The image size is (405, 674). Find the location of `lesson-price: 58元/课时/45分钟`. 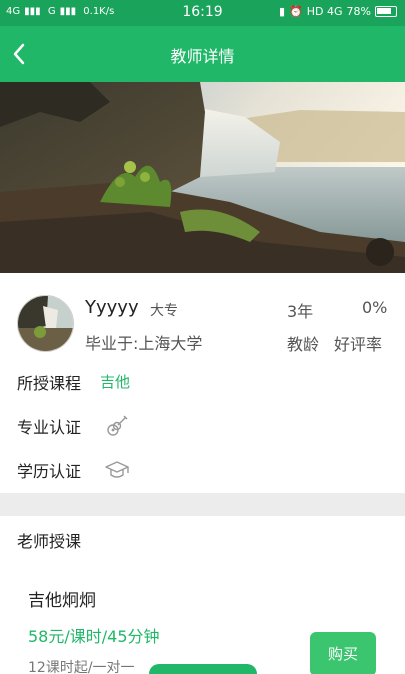

lesson-price: 58元/课时/45分钟 is located at coordinates (94, 636).